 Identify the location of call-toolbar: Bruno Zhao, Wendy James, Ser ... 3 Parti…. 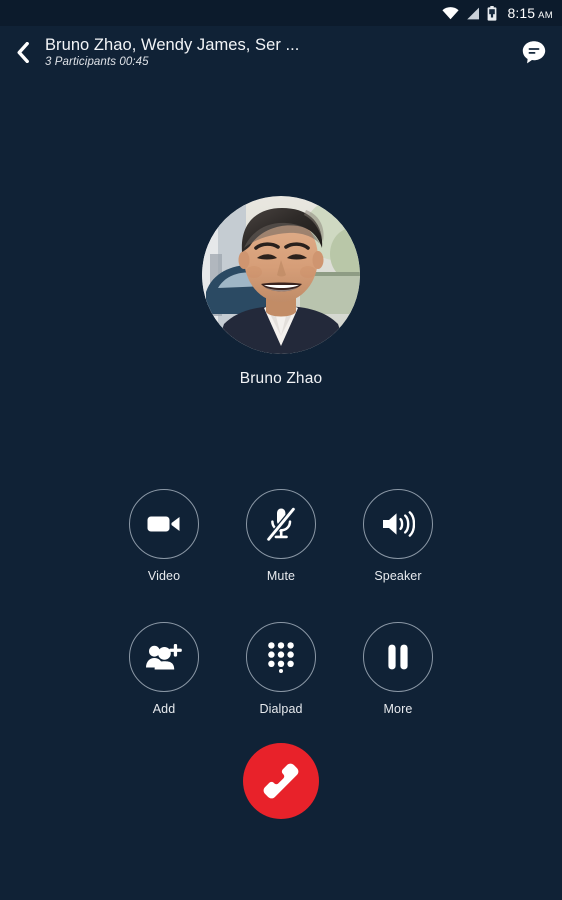
(281, 52).